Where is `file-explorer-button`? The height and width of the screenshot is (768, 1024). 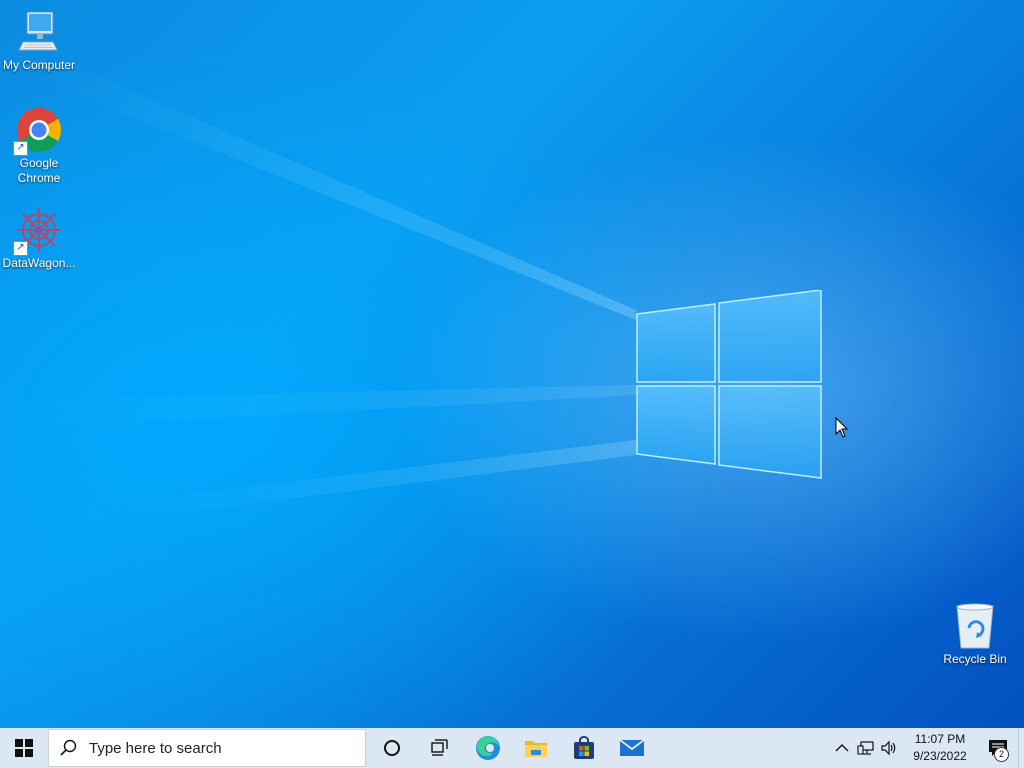
file-explorer-button is located at coordinates (536, 748).